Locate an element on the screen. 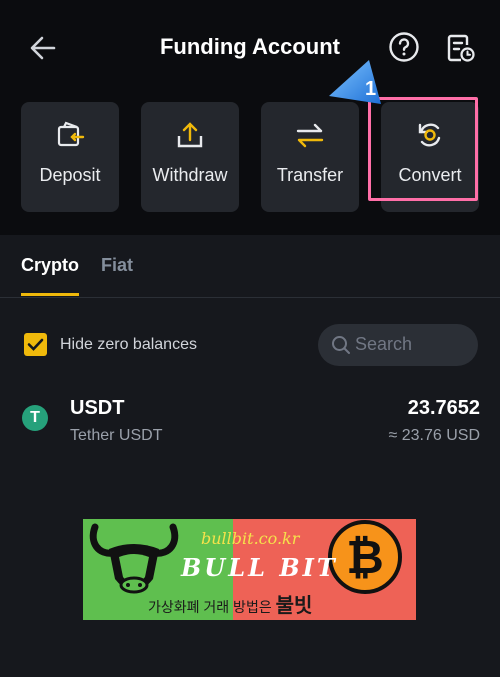 This screenshot has width=500, height=677. withdraw-icon is located at coordinates (190, 135).